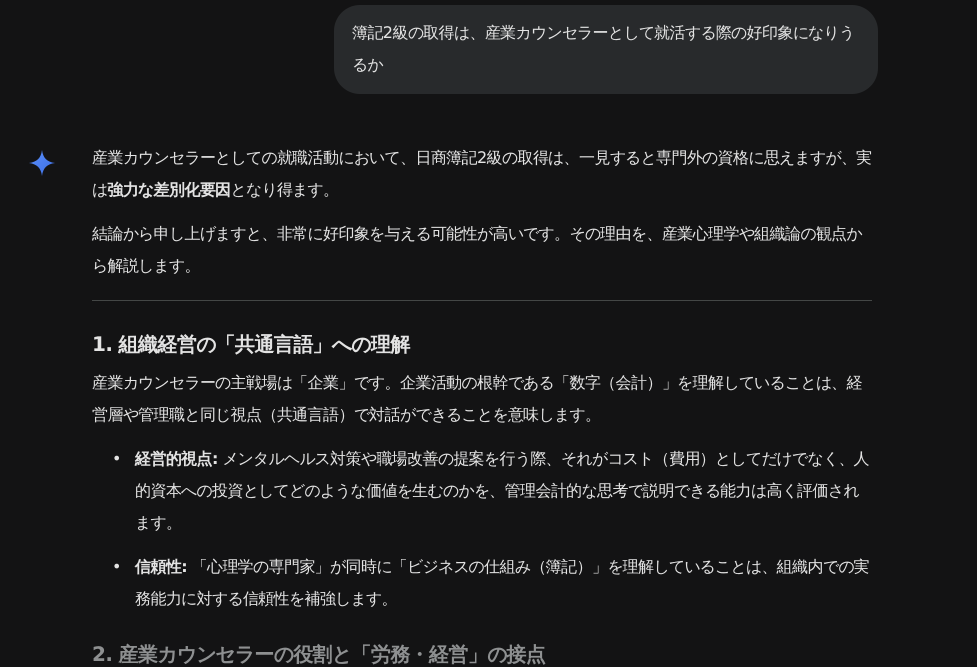 The height and width of the screenshot is (667, 977). I want to click on section-heading: 2. 産業カウンセラーの役割と「労務・経営」の接点, so click(319, 654).